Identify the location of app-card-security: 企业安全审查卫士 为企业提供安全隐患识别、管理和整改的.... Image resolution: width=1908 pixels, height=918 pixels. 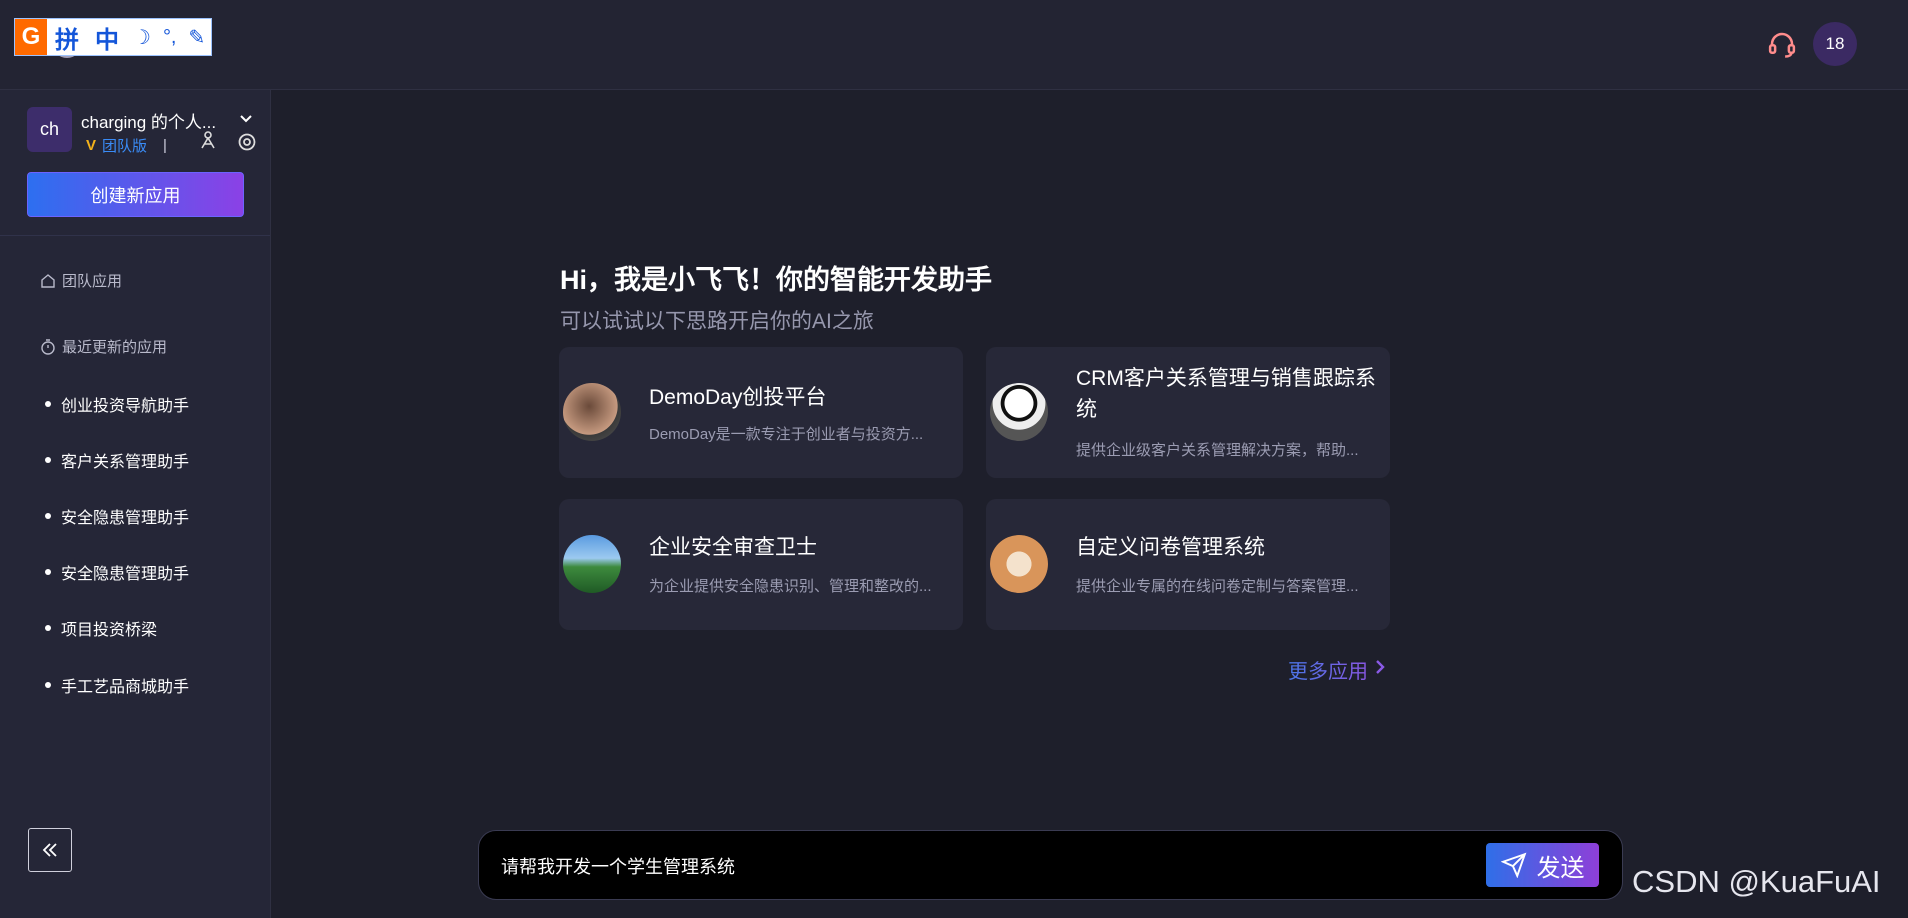
(761, 564).